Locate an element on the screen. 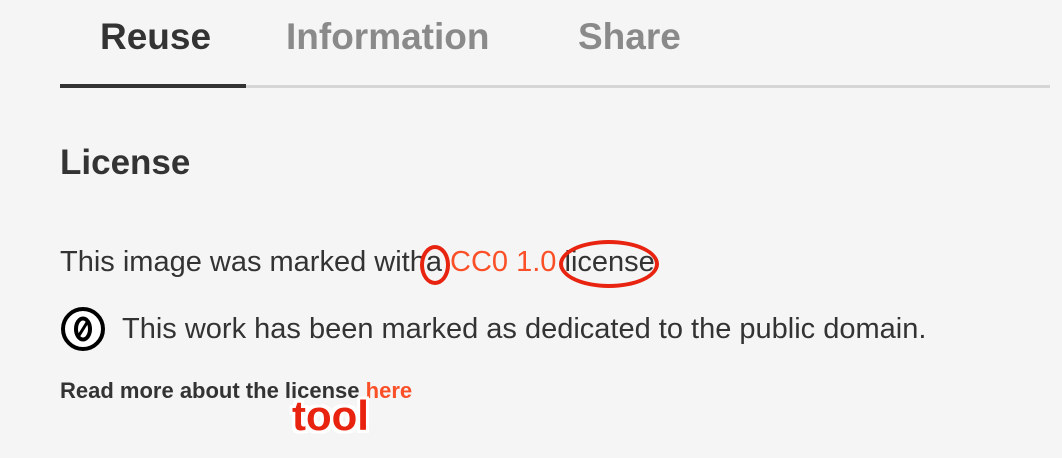 The image size is (1062, 458). license-intro-text: This image was marked with is located at coordinates (243, 262).